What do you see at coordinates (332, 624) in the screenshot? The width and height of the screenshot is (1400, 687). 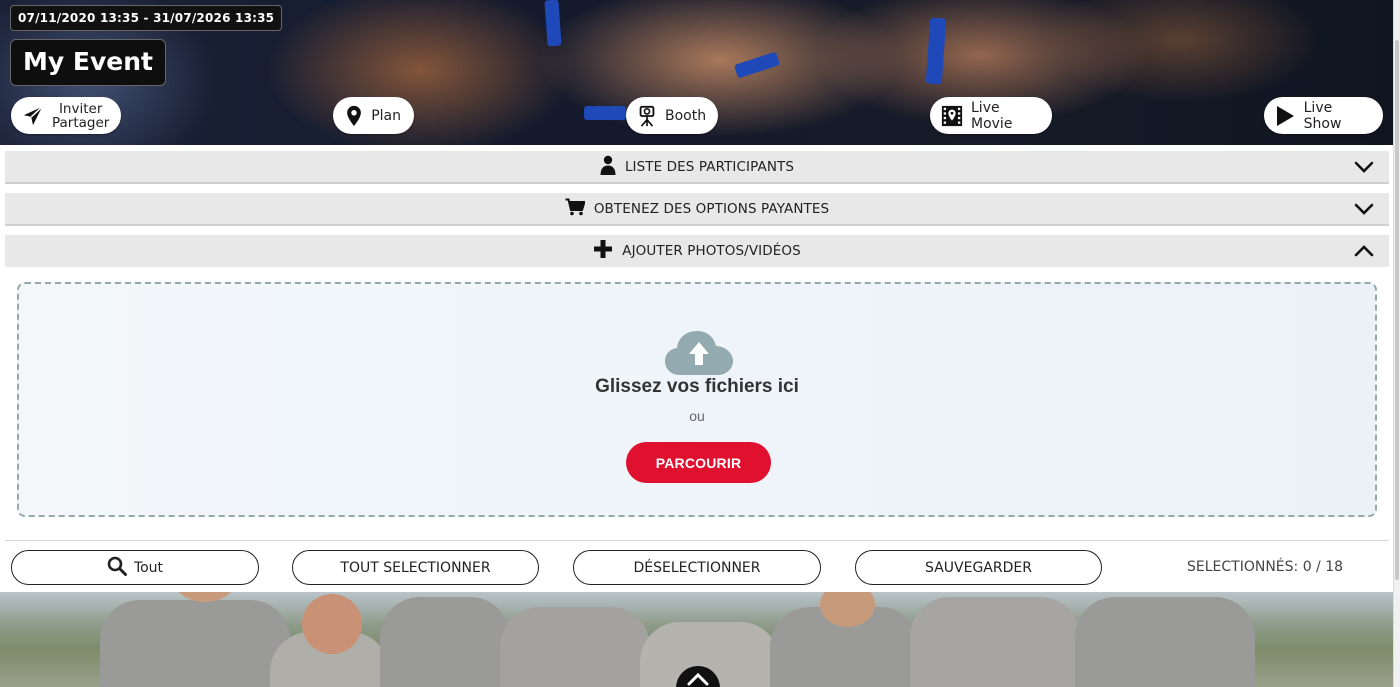 I see `photo-face` at bounding box center [332, 624].